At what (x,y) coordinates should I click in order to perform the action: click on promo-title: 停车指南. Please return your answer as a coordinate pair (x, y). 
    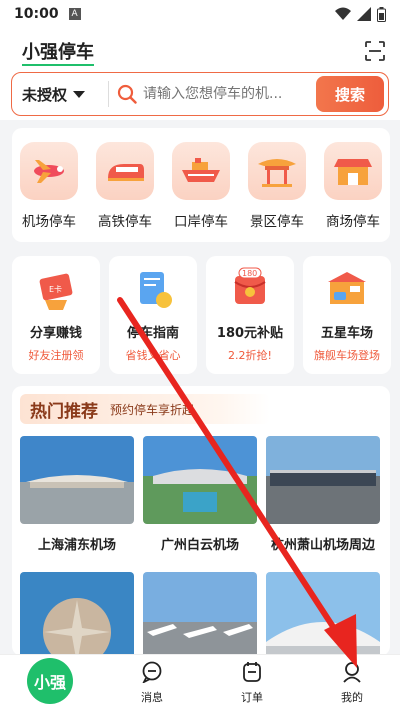
    Looking at the image, I should click on (152, 333).